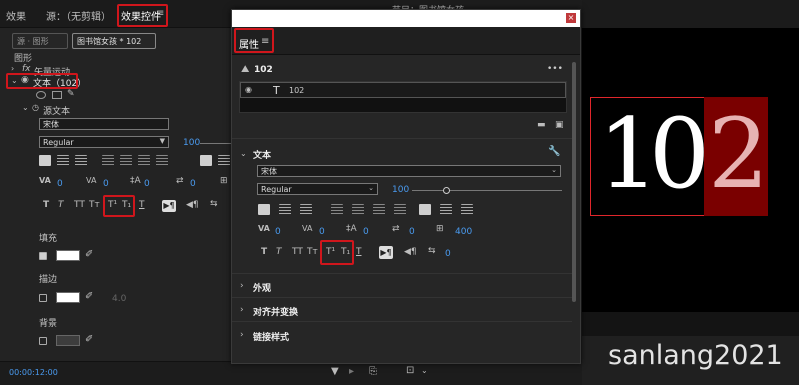  What do you see at coordinates (119, 299) in the screenshot?
I see `stroke-width-value: 4.0` at bounding box center [119, 299].